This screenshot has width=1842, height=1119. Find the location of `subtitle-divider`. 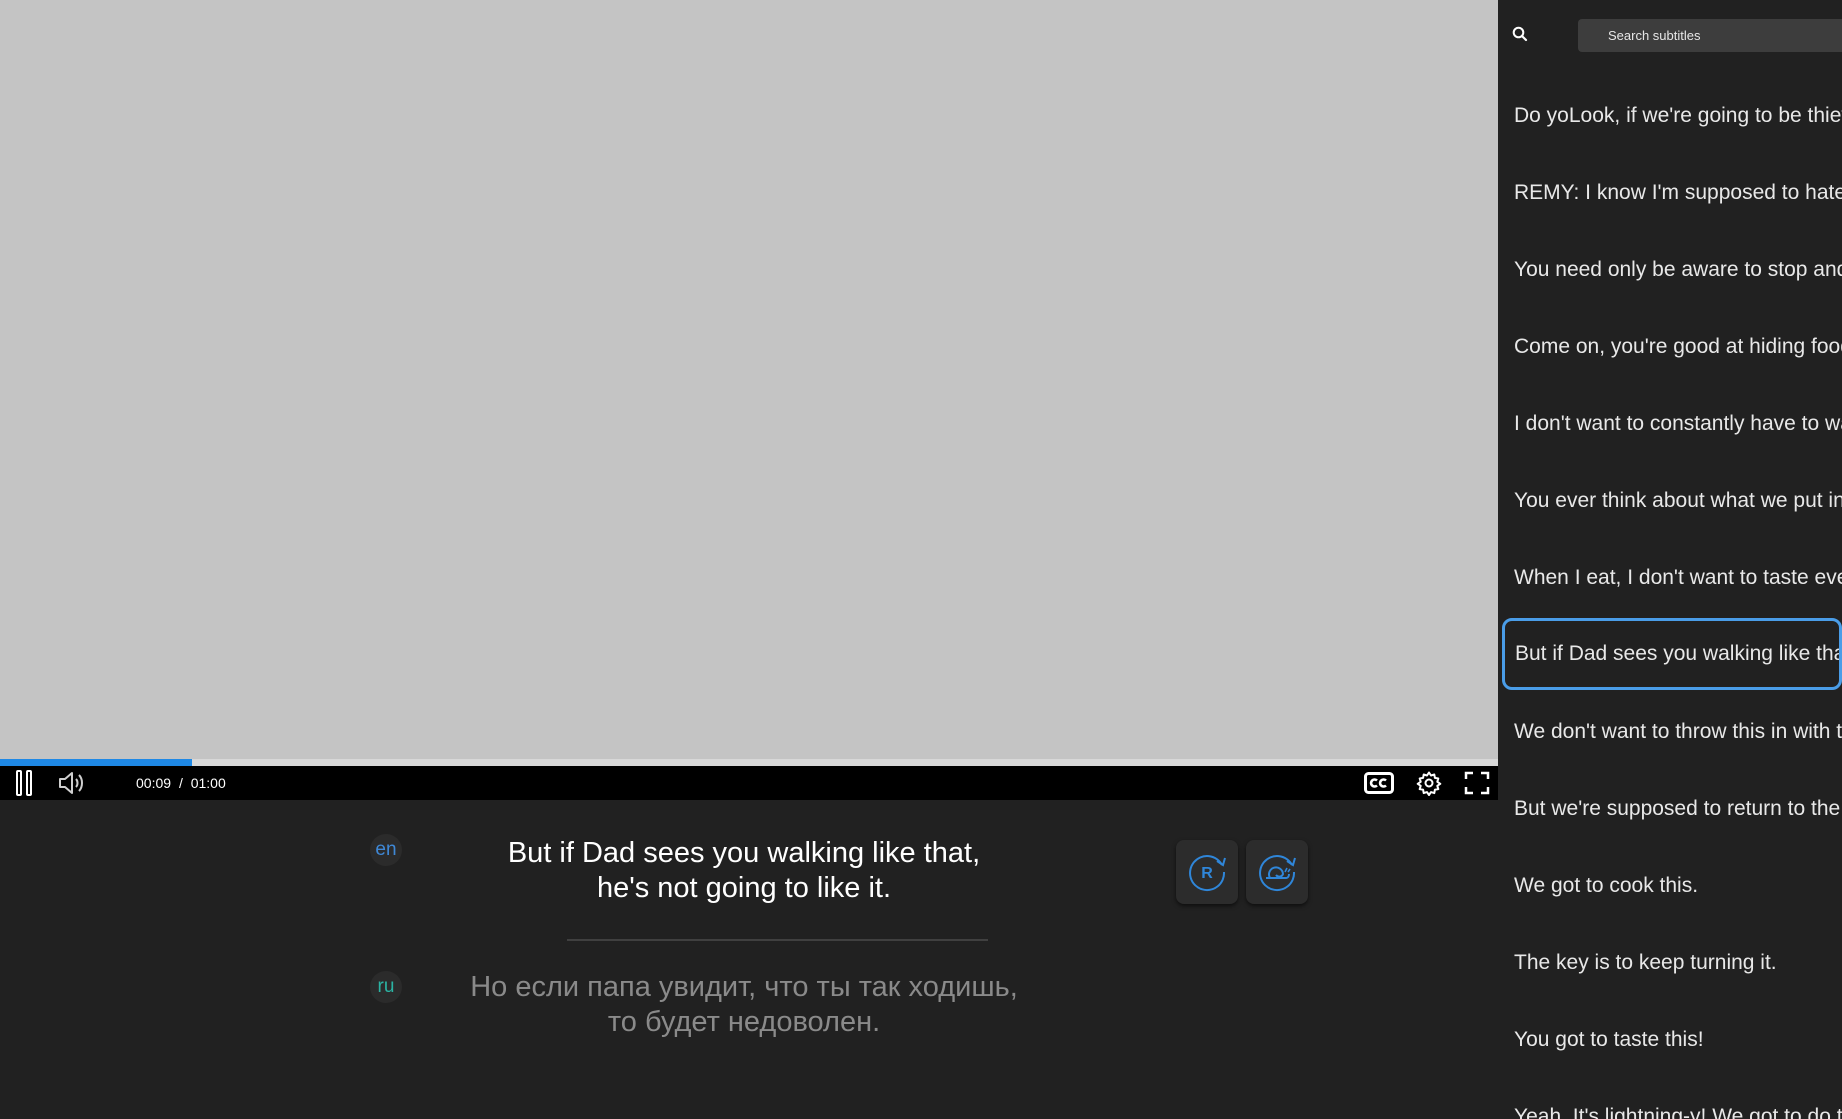

subtitle-divider is located at coordinates (777, 940).